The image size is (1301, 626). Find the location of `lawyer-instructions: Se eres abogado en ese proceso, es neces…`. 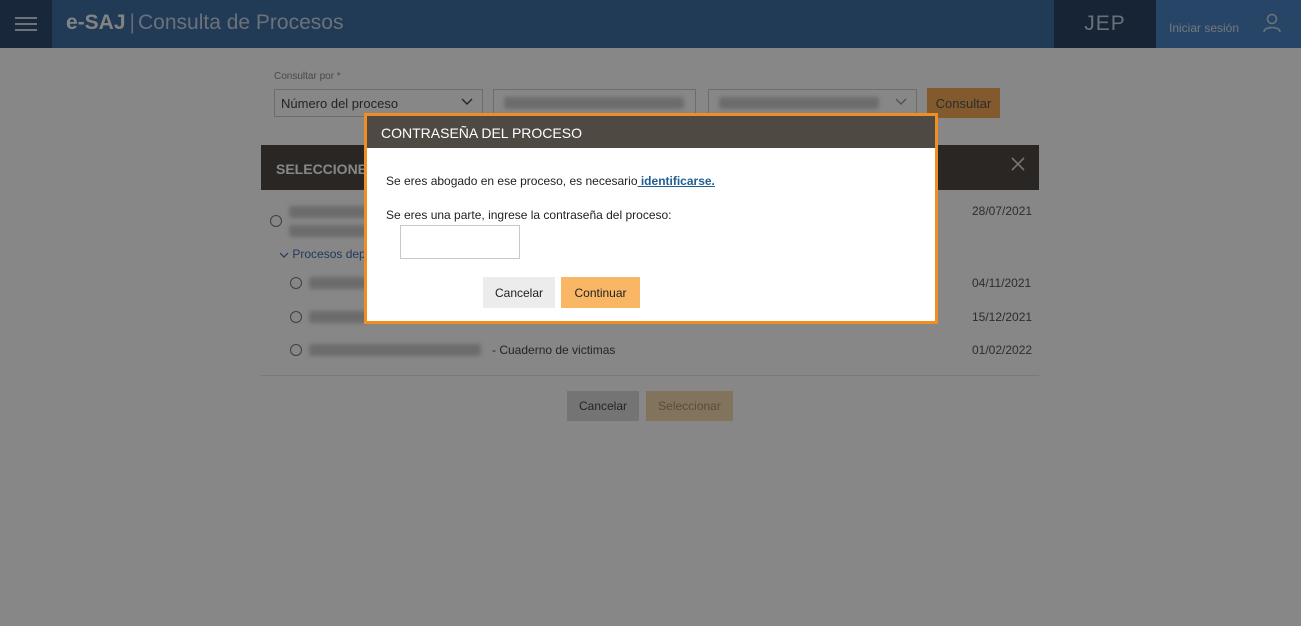

lawyer-instructions: Se eres abogado en ese proceso, es neces… is located at coordinates (550, 181).